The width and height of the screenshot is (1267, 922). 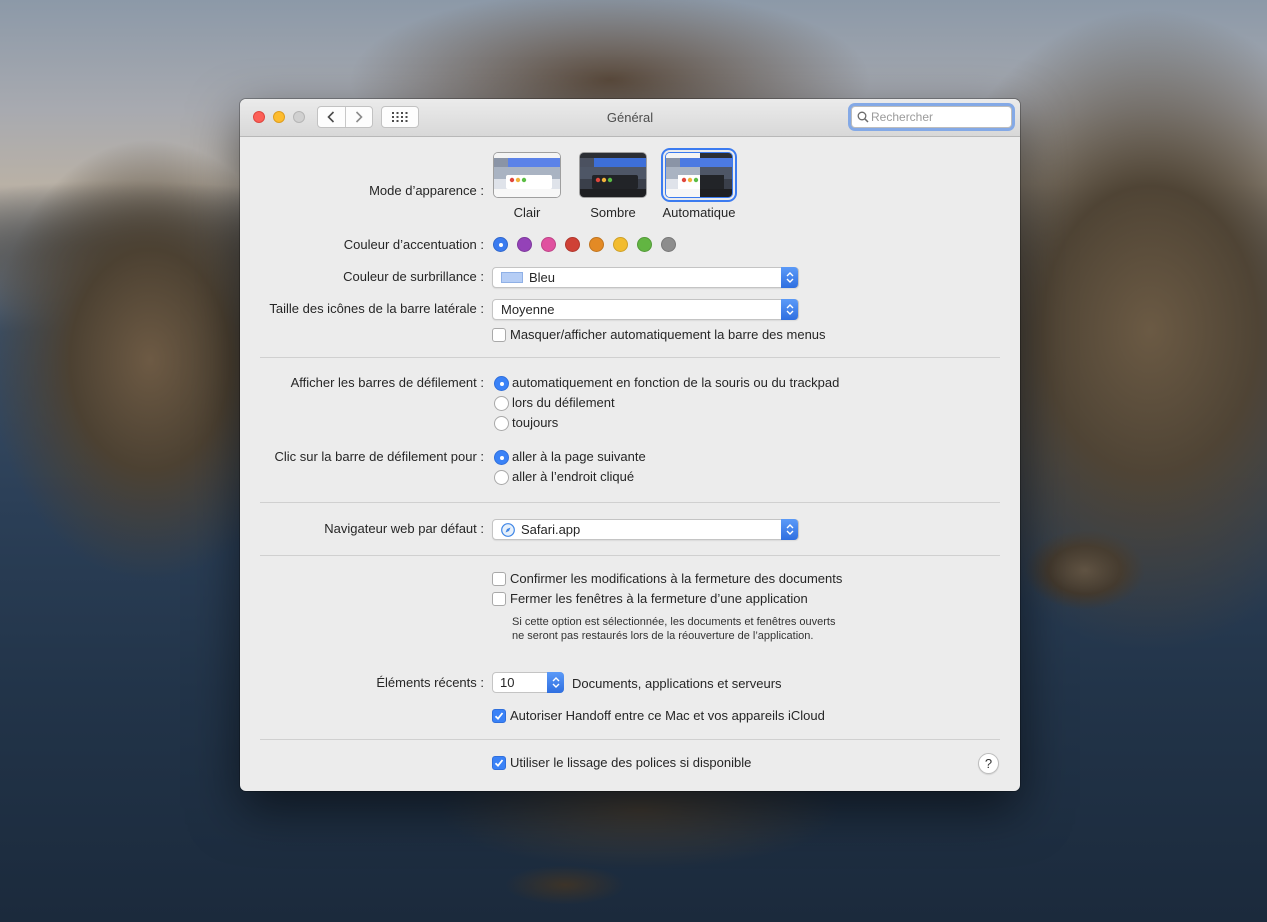 I want to click on search-field, so click(x=931, y=117).